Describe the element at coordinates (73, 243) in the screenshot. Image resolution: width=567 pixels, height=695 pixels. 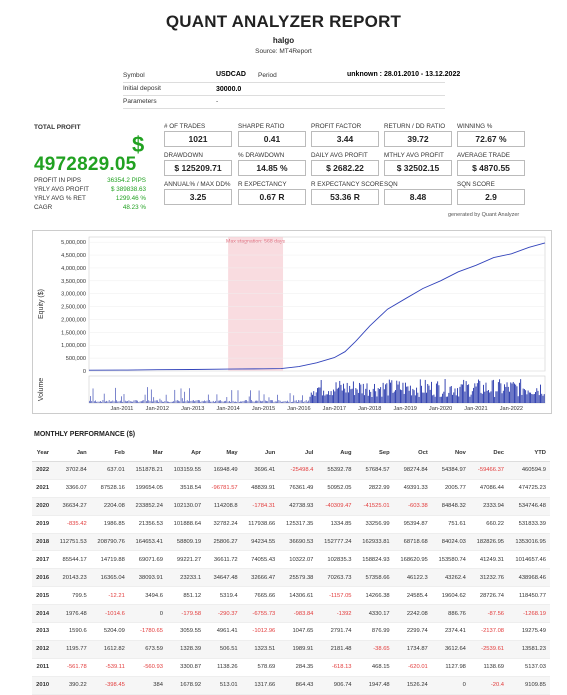
I see `y-tick-label: 5,000,000` at that location.